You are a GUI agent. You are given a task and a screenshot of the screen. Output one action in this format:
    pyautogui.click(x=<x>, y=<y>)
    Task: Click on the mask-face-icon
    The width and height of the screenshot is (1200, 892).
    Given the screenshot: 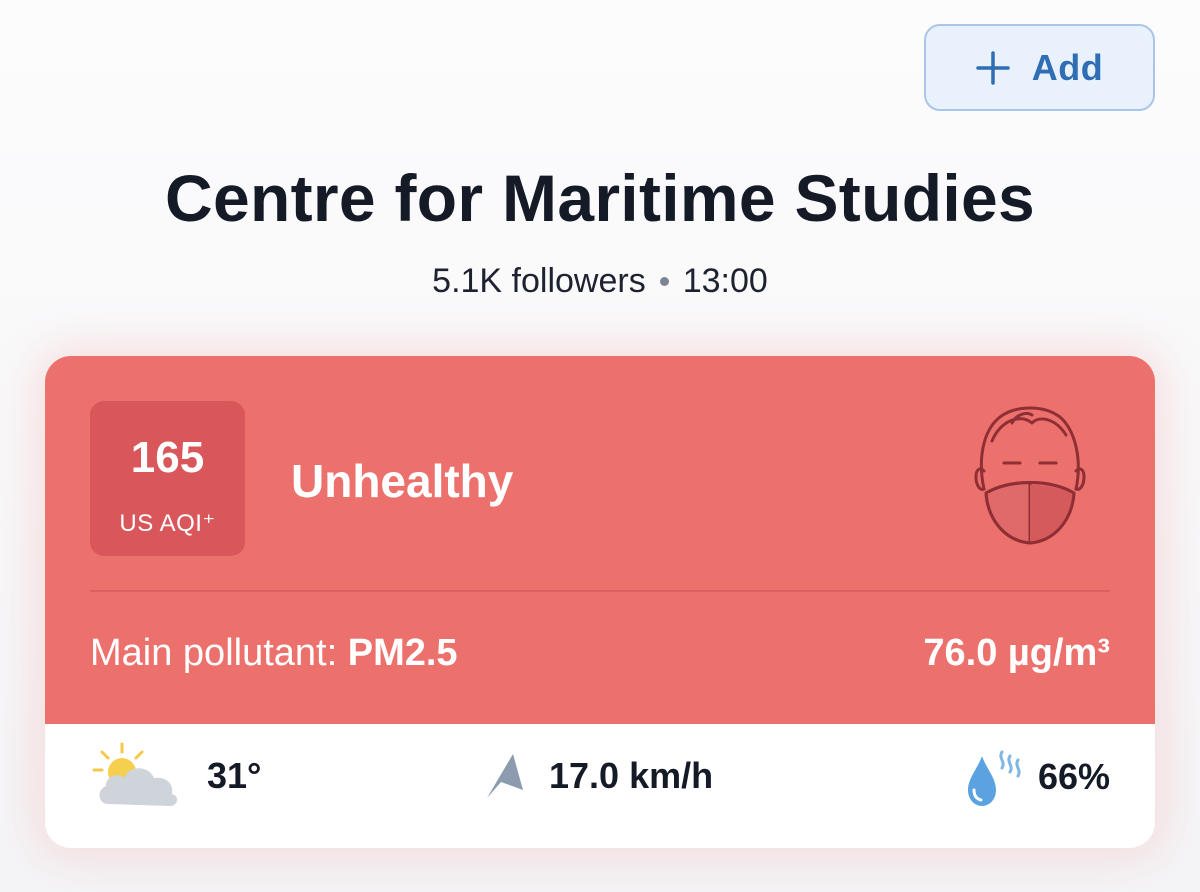 What is the action you would take?
    pyautogui.click(x=1030, y=475)
    